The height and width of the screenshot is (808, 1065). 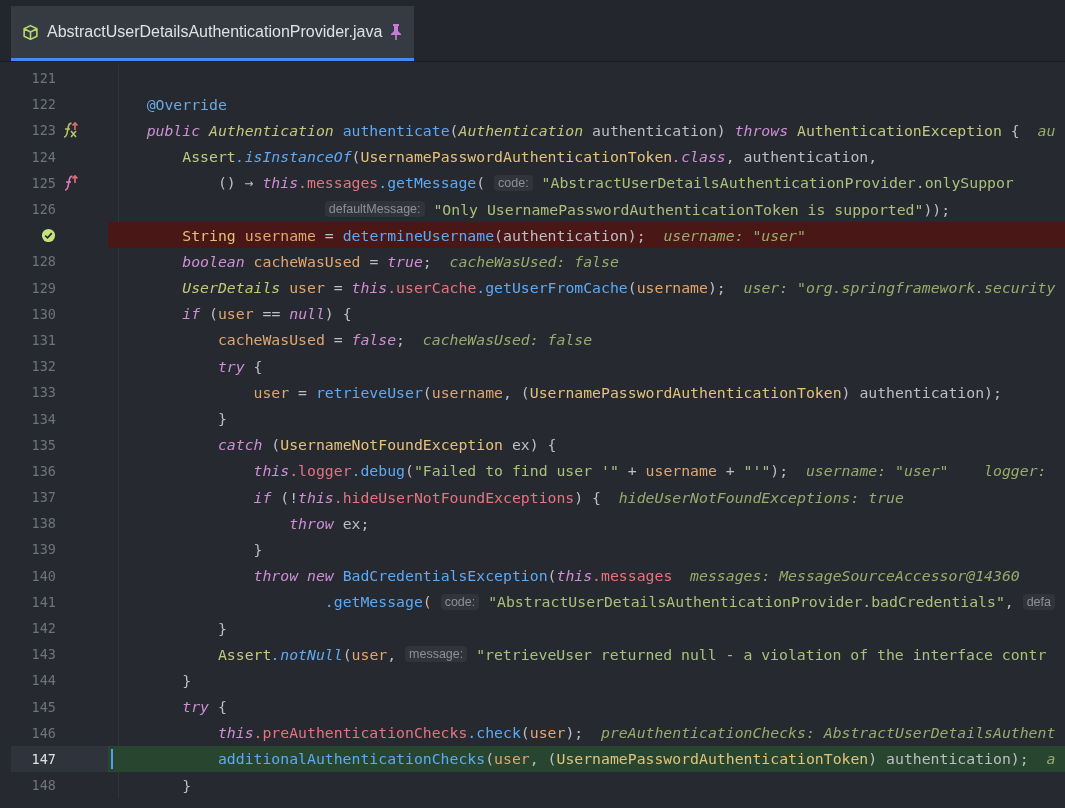 I want to click on code-text: if (user == null) {, so click(x=267, y=314).